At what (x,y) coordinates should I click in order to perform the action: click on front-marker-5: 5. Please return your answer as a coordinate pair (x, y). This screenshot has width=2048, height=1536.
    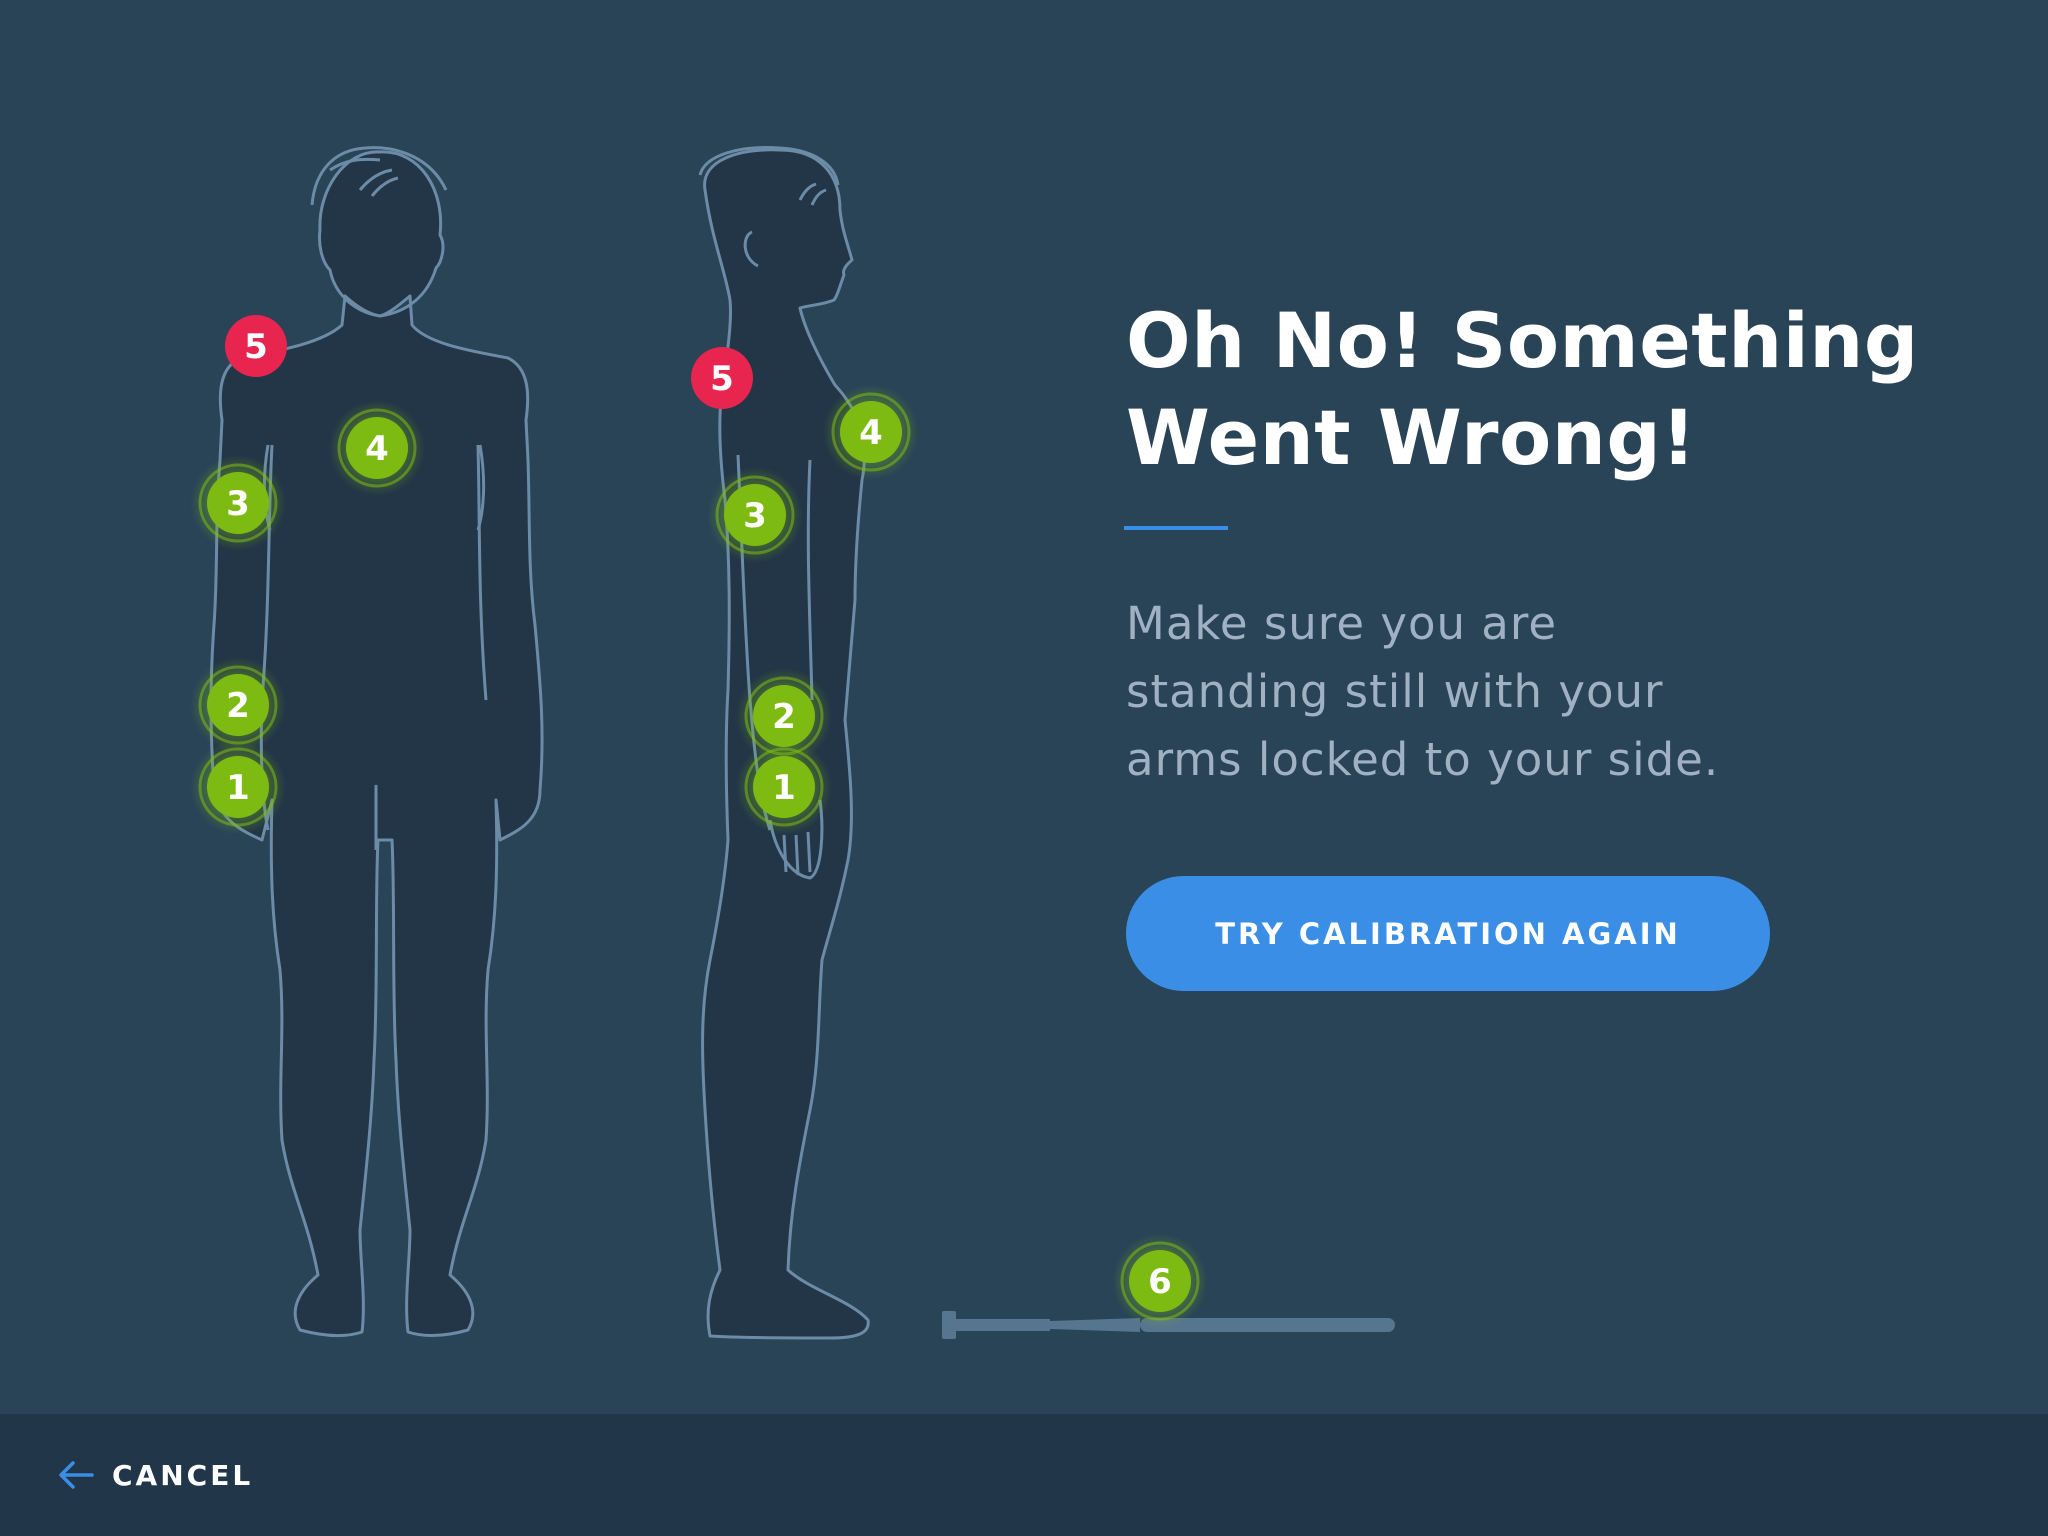
    Looking at the image, I should click on (256, 346).